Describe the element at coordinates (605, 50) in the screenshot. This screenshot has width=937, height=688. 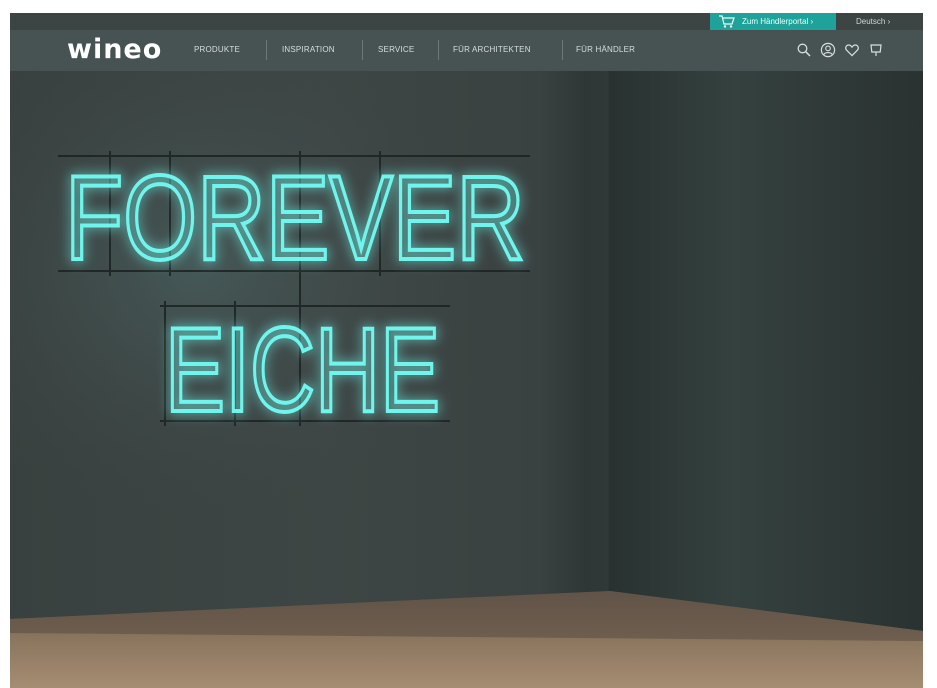
I see `nav-item-fuer-haendler: FÜR HÄNDLER` at that location.